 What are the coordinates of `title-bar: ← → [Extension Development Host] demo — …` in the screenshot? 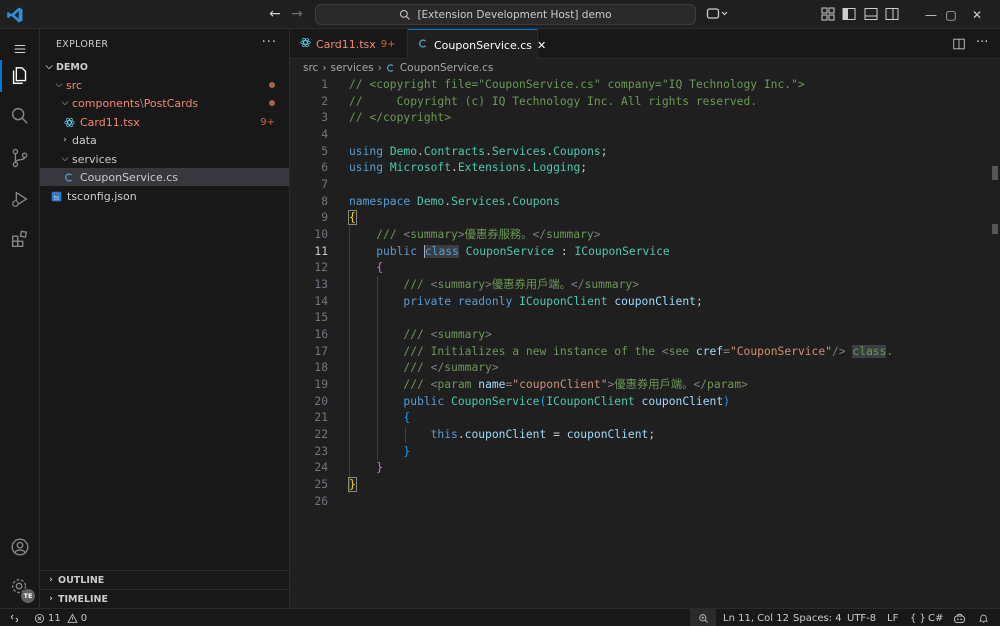 It's located at (500, 14).